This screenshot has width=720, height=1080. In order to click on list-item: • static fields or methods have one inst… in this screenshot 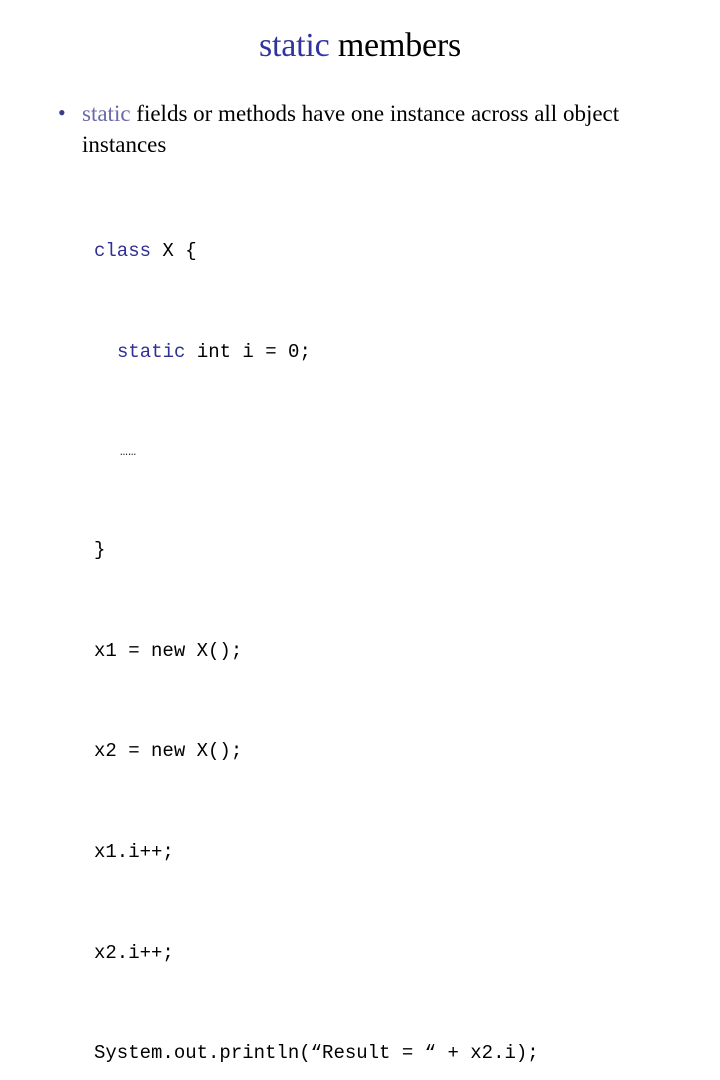, I will do `click(356, 129)`.